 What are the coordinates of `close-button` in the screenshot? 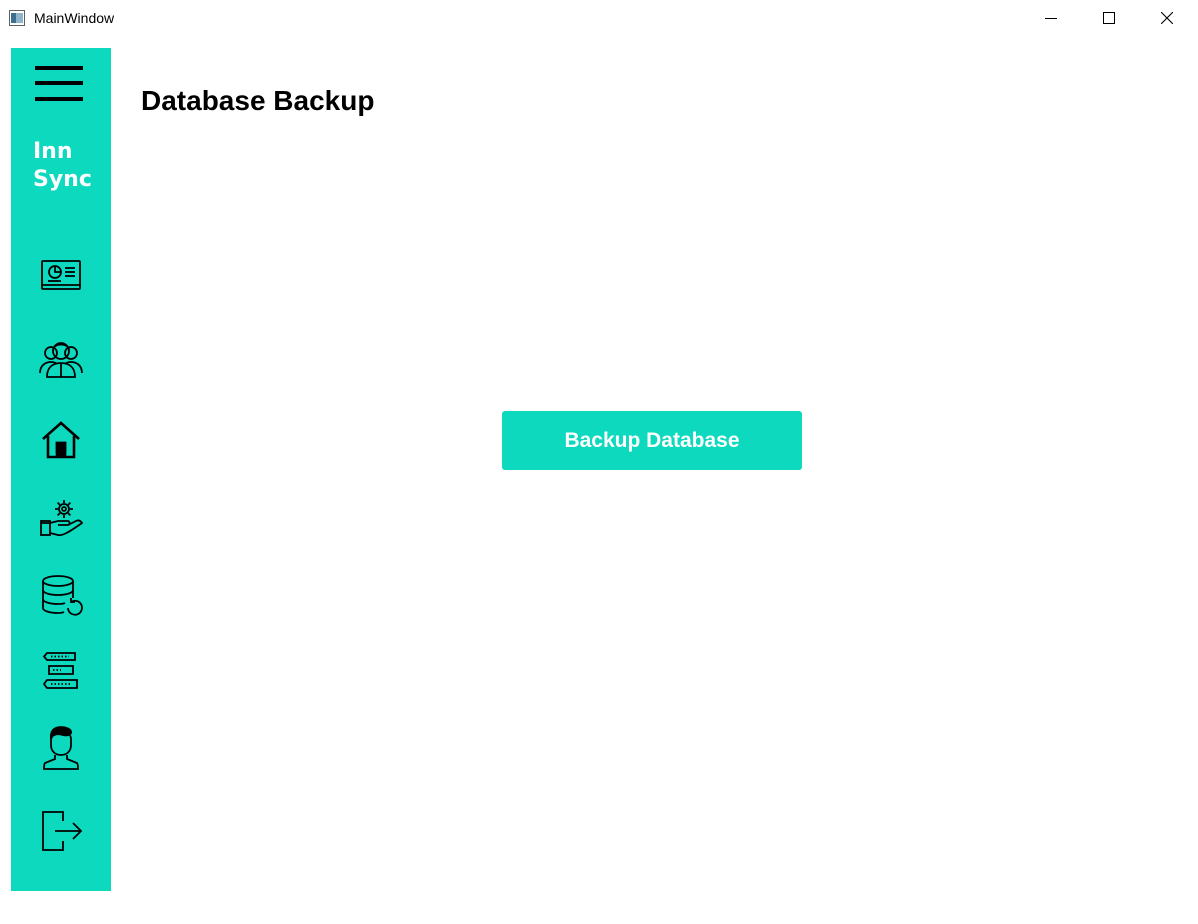 It's located at (1167, 18).